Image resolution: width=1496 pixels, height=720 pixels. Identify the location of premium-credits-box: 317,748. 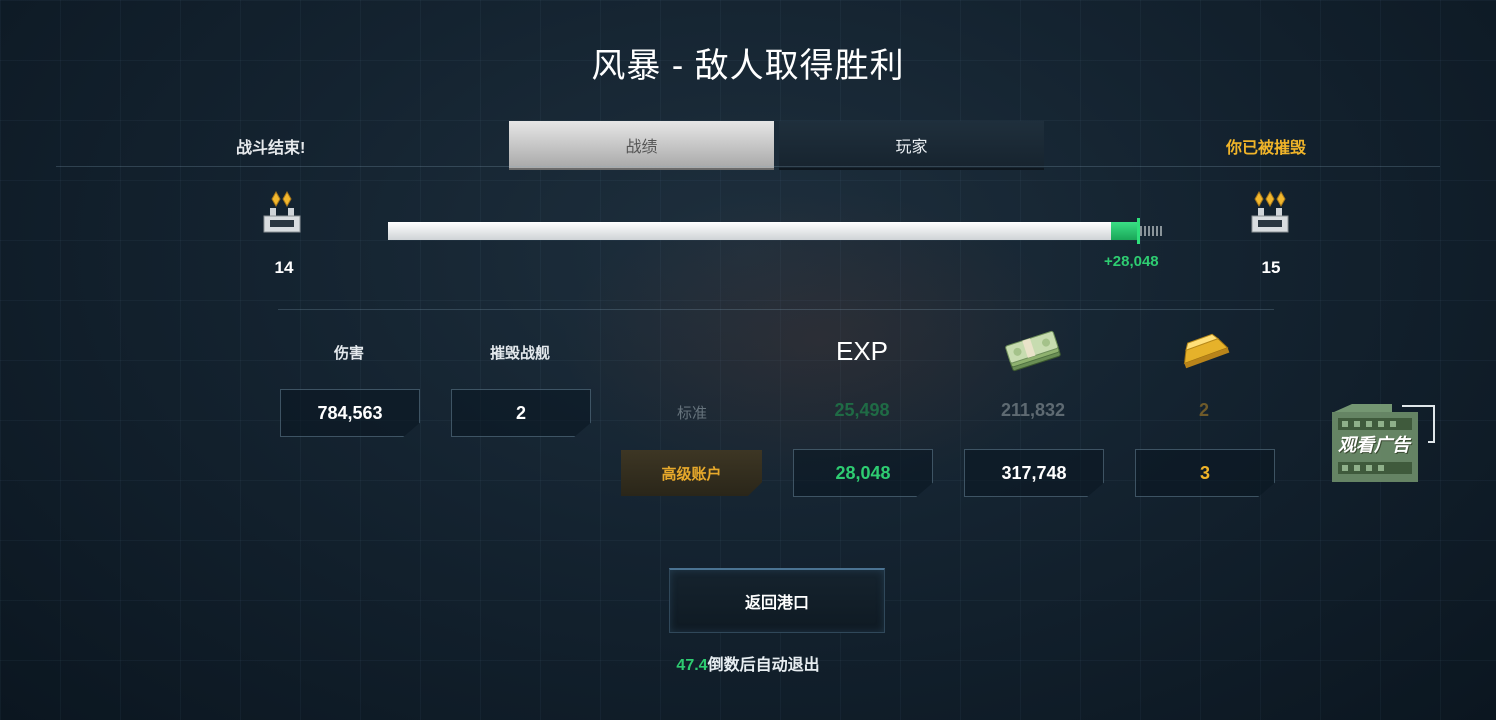
(1034, 473).